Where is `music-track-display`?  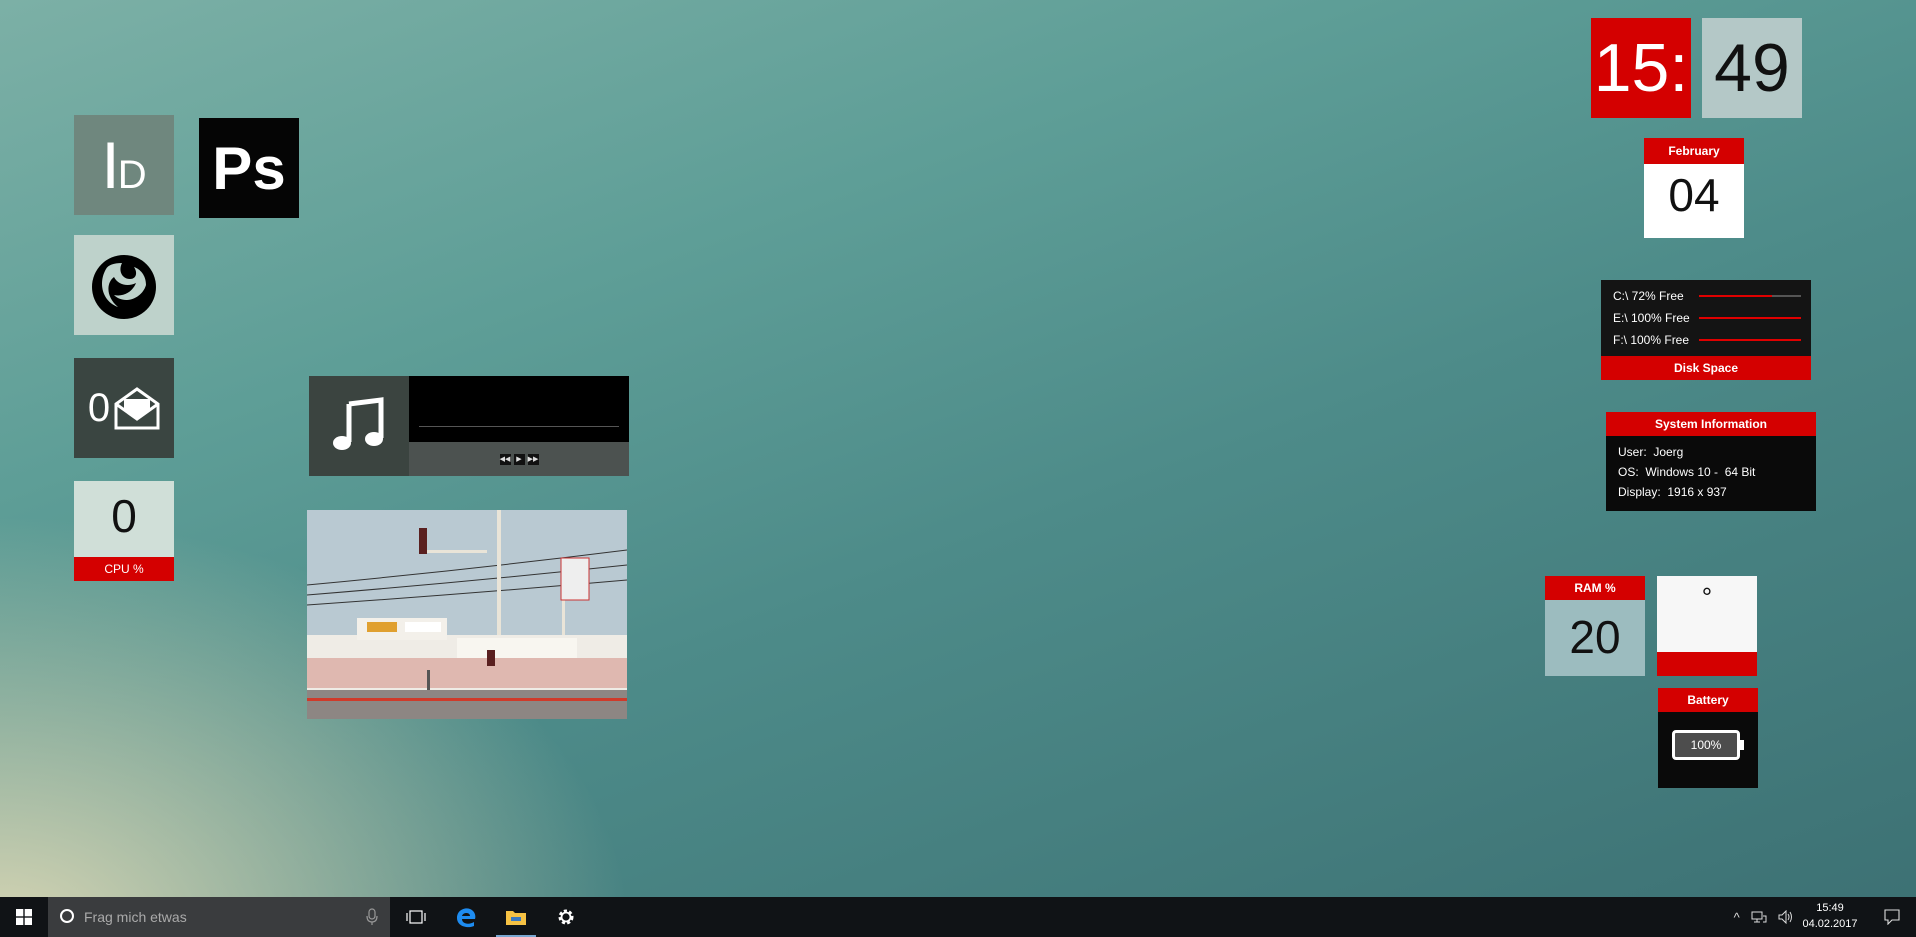
music-track-display is located at coordinates (519, 409).